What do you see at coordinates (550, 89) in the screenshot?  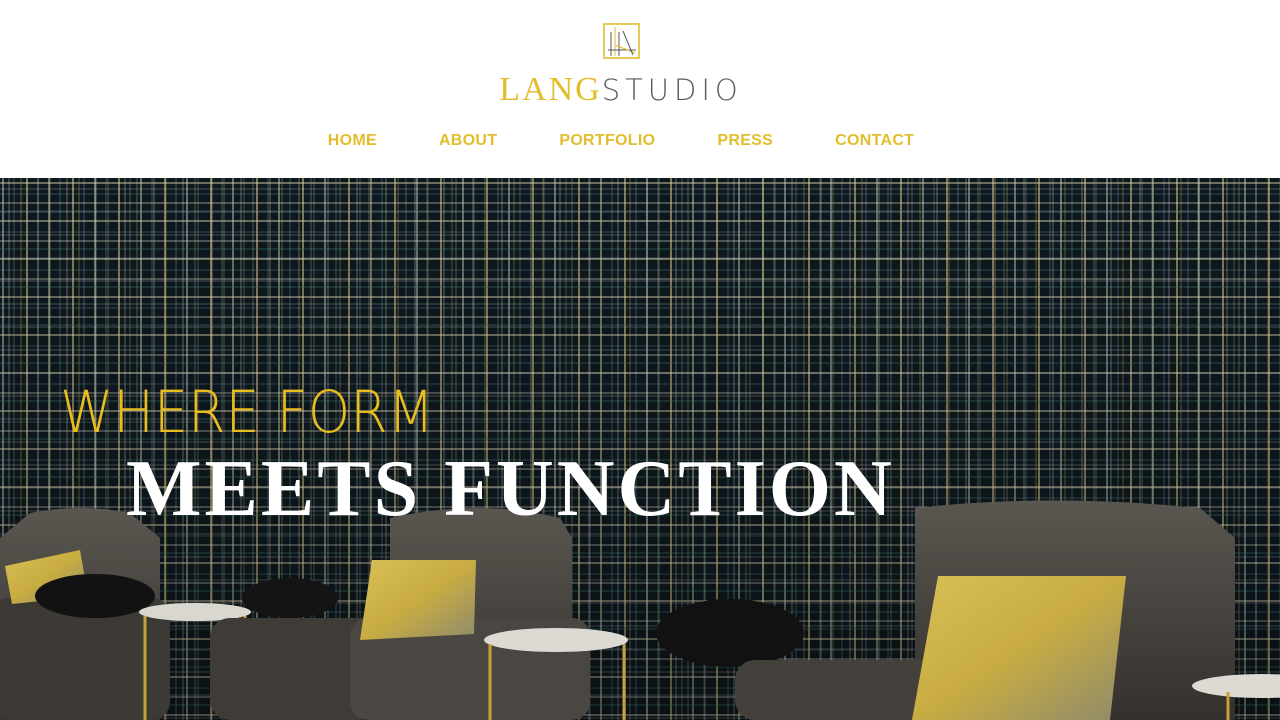 I see `logo-text-primary: LANG` at bounding box center [550, 89].